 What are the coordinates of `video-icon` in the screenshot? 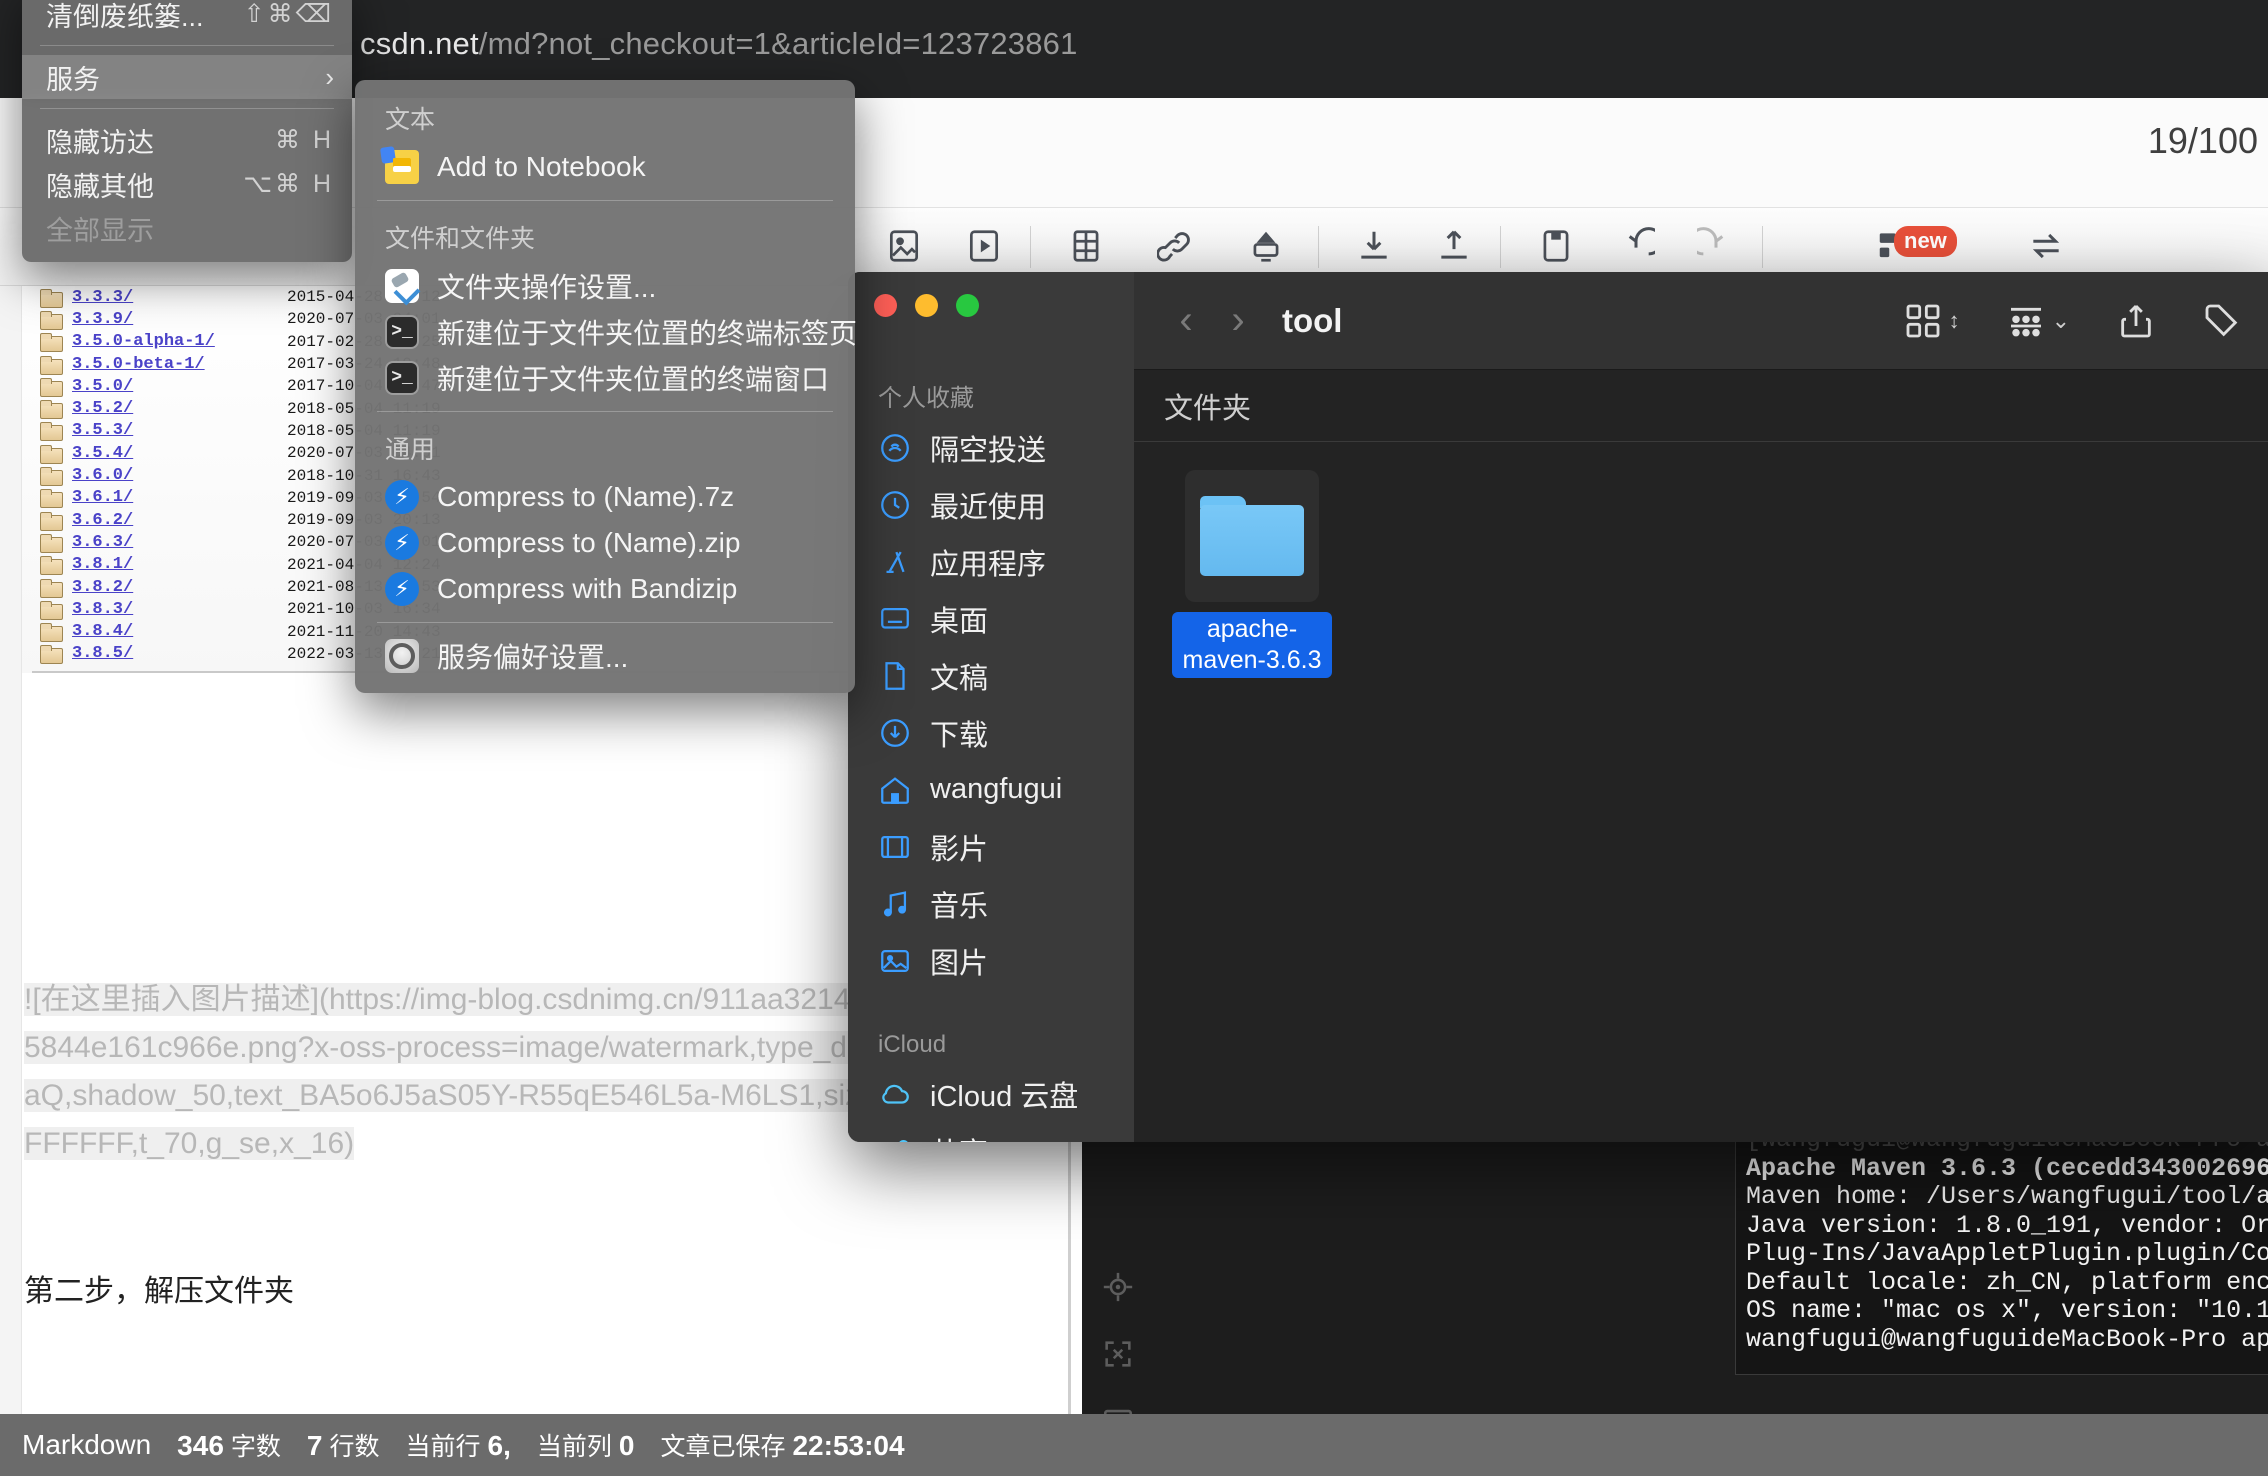 It's located at (984, 246).